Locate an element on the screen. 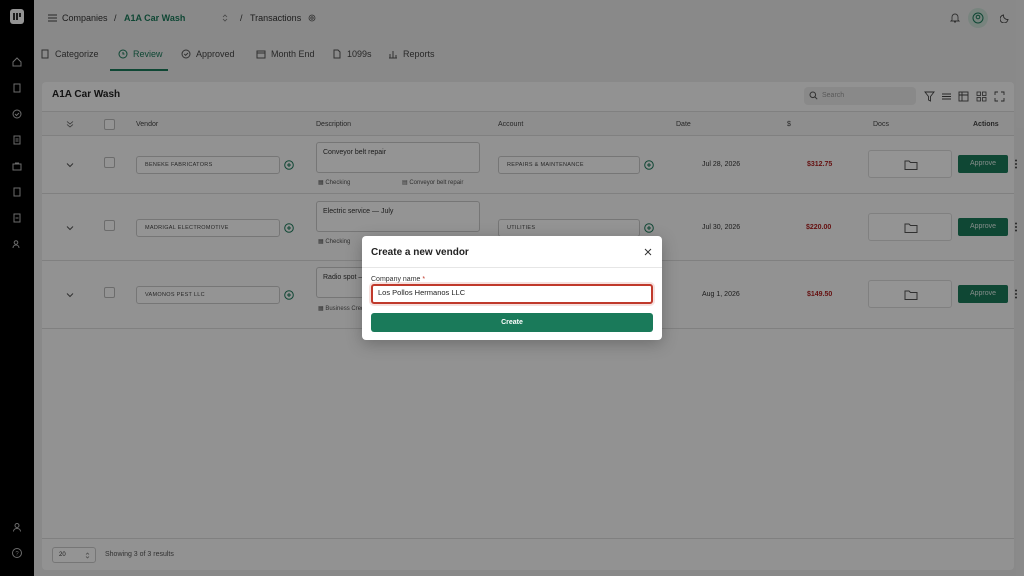  dialog-header: Create a new vendor is located at coordinates (512, 252).